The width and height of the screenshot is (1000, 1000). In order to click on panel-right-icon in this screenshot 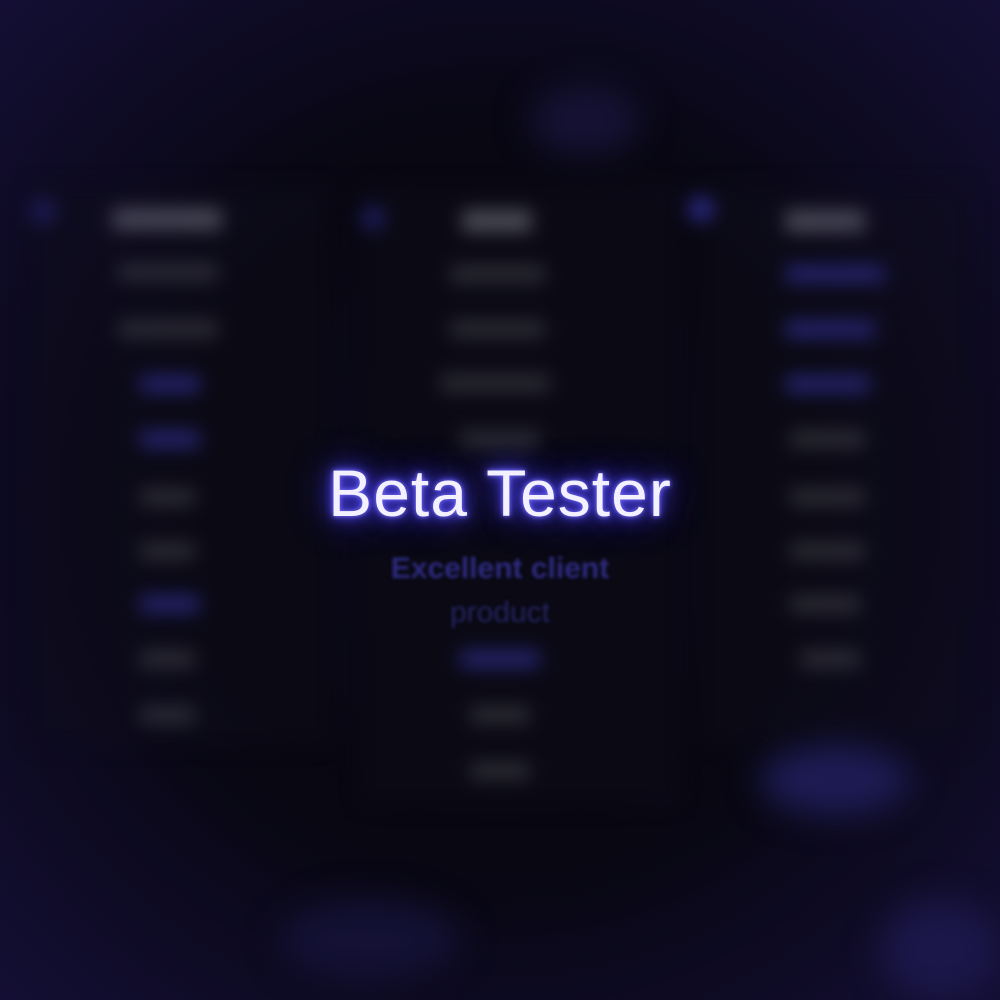, I will do `click(701, 209)`.